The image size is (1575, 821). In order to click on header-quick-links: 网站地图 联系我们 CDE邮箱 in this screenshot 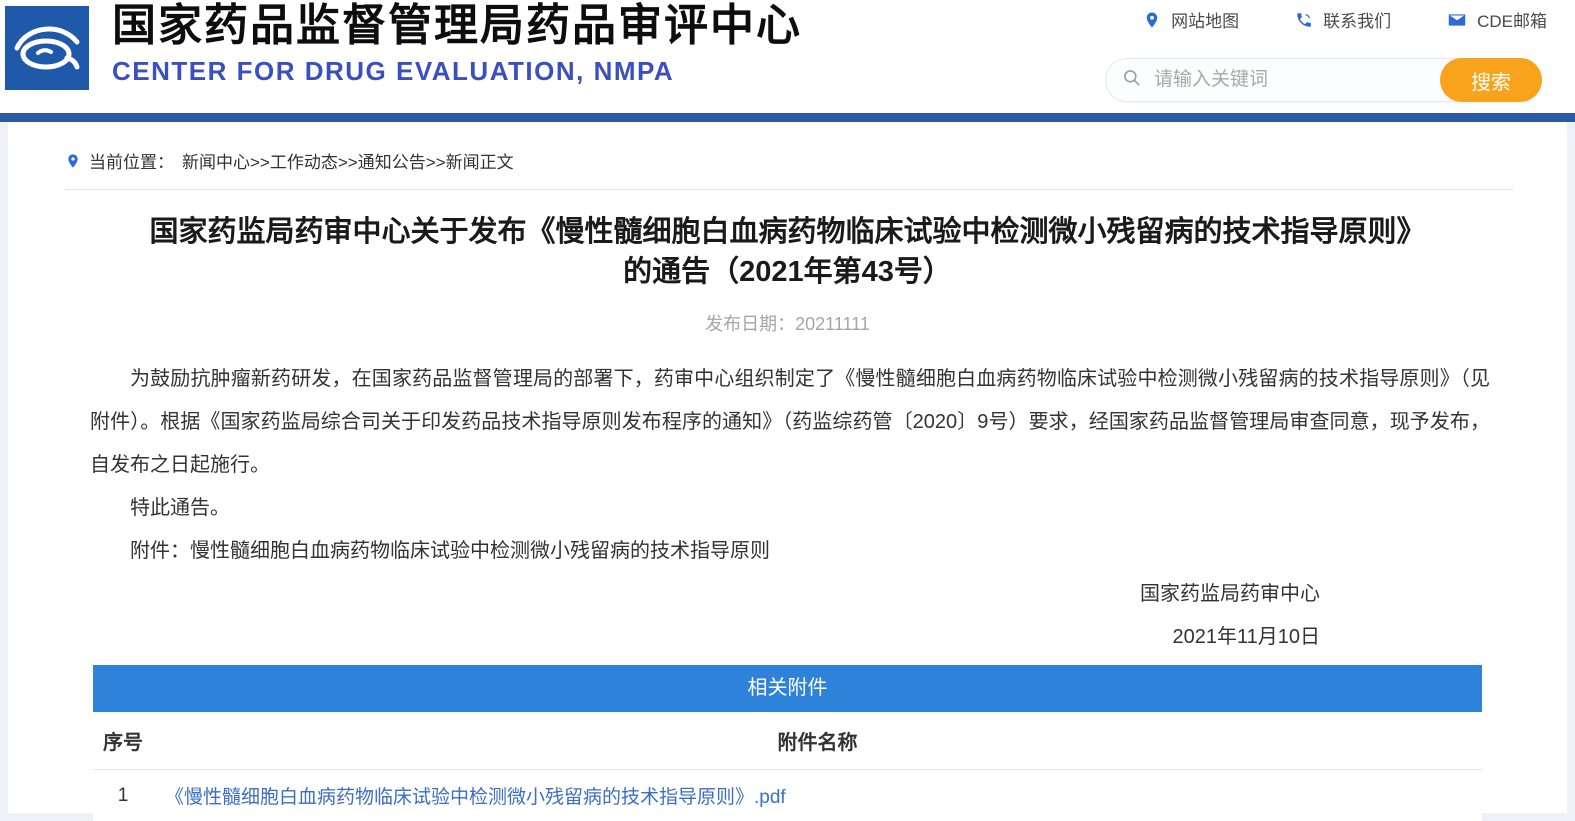, I will do `click(1345, 19)`.